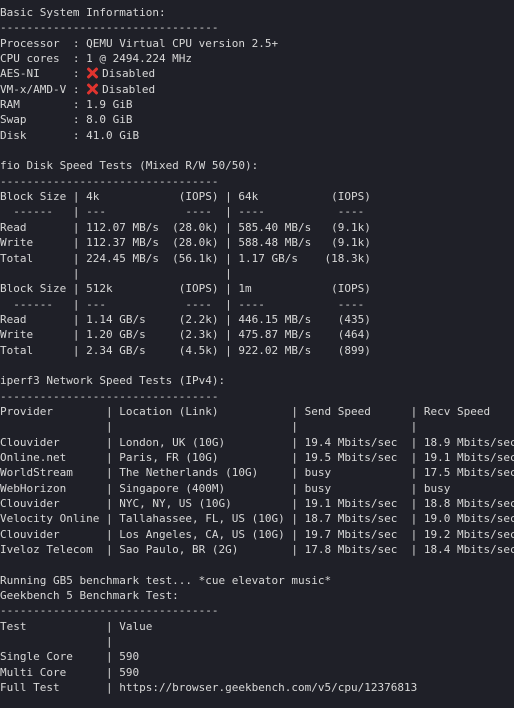 Image resolution: width=514 pixels, height=708 pixels. I want to click on terminal-line-text: Single Core | 590, so click(70, 657).